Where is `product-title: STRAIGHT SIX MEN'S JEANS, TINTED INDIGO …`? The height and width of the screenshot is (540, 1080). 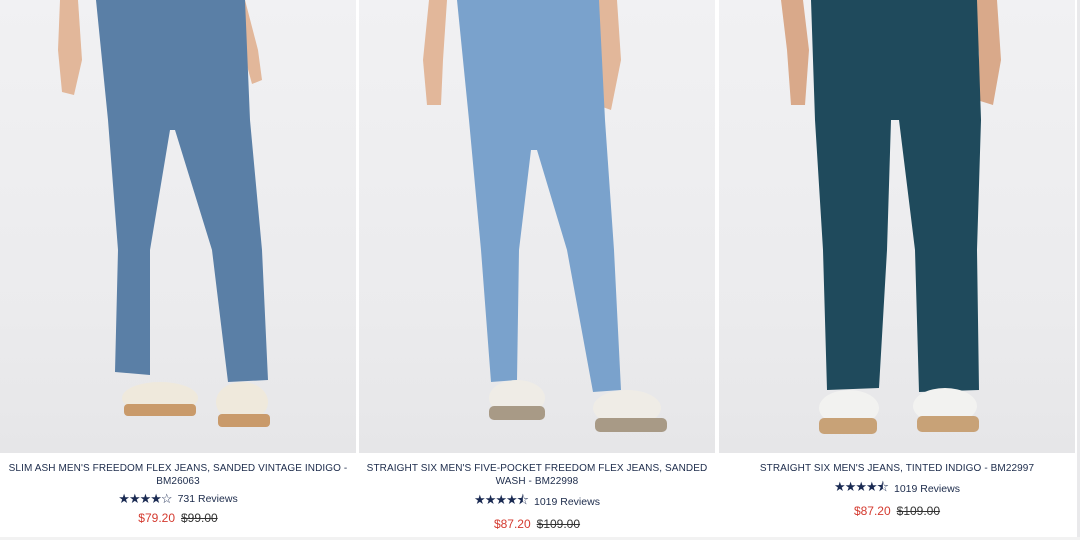
product-title: STRAIGHT SIX MEN'S JEANS, TINTED INDIGO … is located at coordinates (897, 468).